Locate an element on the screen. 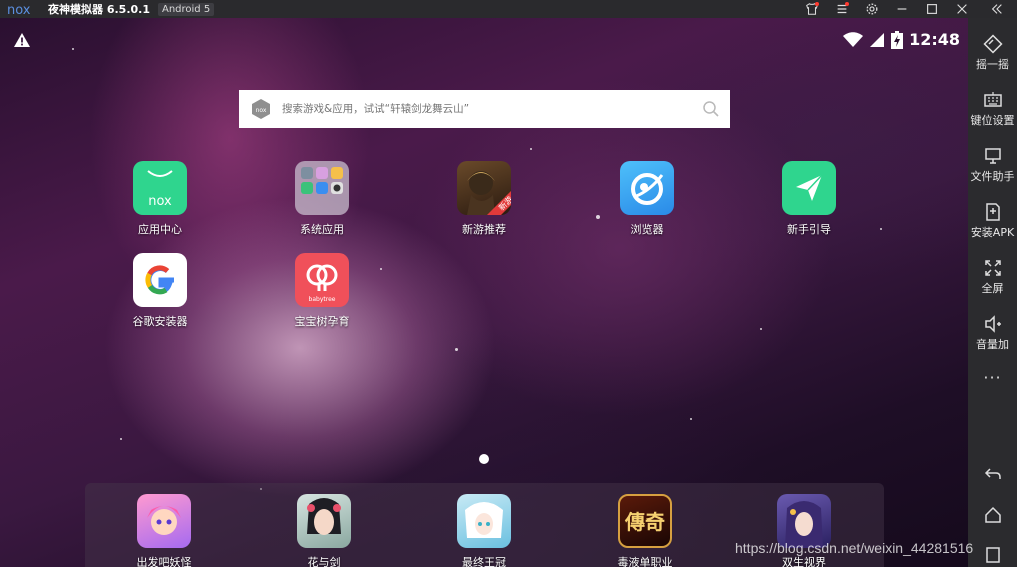 The image size is (1017, 567). game-icon: 傳奇 is located at coordinates (645, 521).